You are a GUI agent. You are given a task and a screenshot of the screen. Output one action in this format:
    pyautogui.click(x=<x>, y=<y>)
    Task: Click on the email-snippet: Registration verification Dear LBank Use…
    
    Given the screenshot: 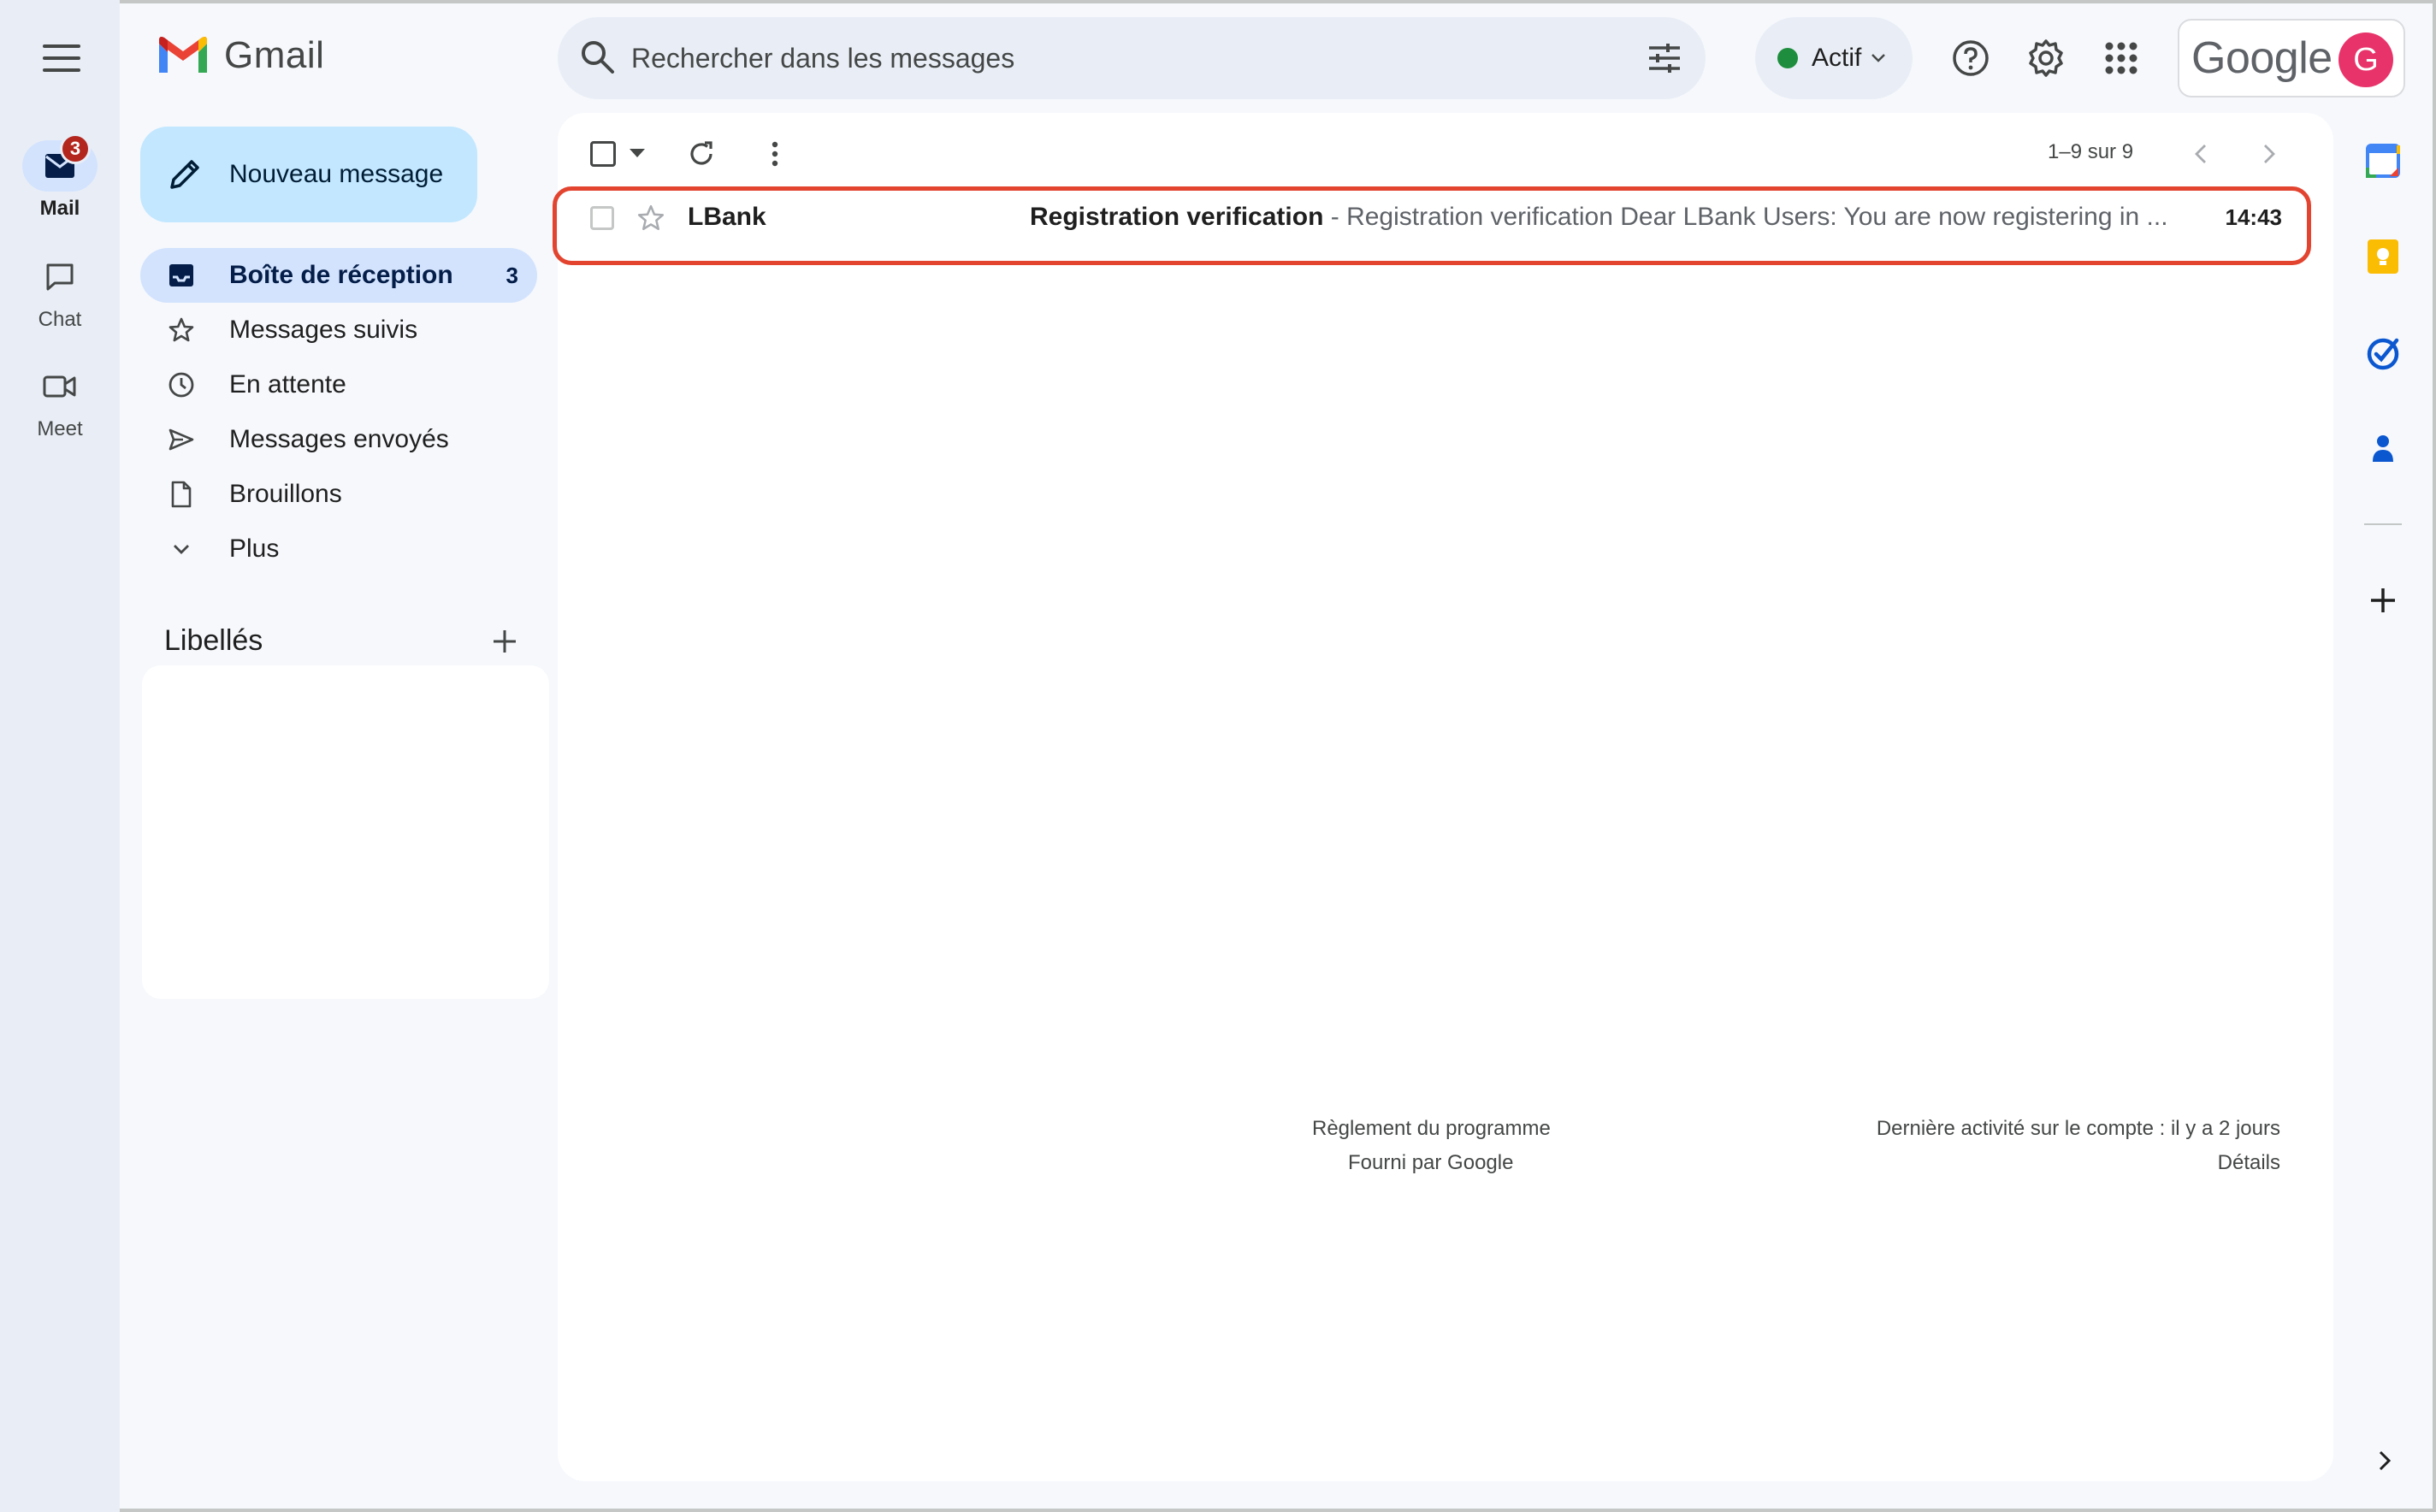 What is the action you would take?
    pyautogui.click(x=1756, y=217)
    